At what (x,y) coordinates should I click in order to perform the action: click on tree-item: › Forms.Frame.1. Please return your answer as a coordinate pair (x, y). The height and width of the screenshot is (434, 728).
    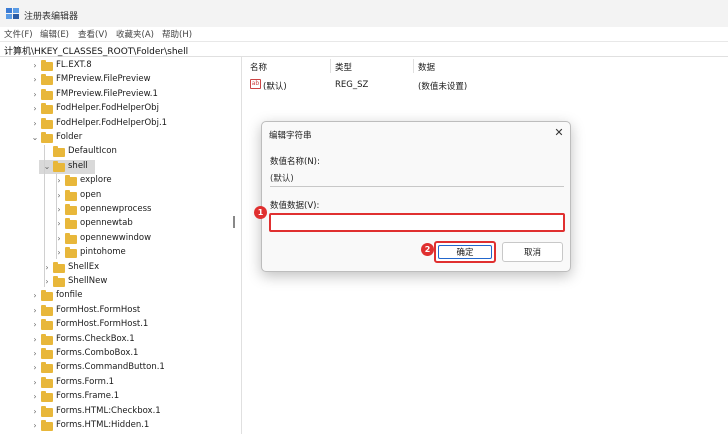
    Looking at the image, I should click on (133, 397).